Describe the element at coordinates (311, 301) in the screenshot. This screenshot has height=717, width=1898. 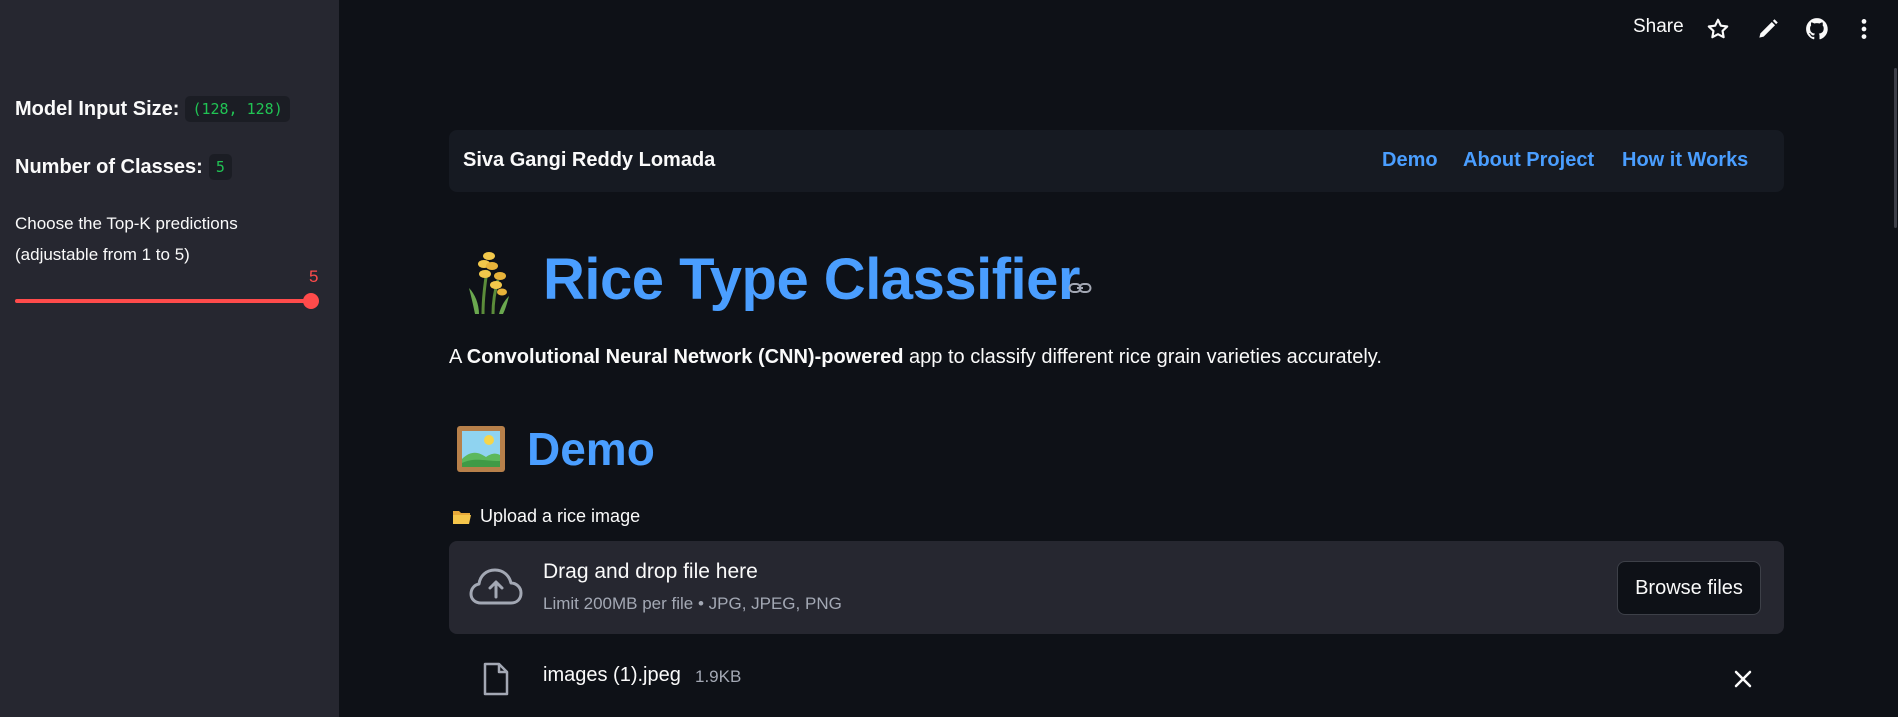
I see `top-k-slider-thumb` at that location.